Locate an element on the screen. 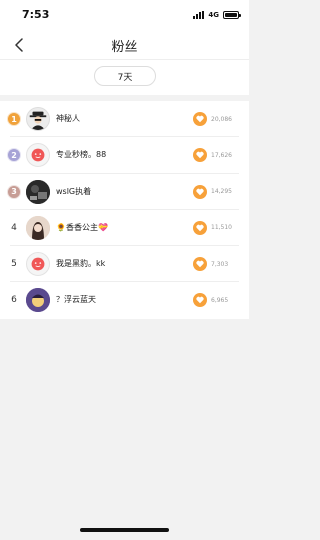 This screenshot has width=320, height=540. fan-score: 11,510 is located at coordinates (214, 228).